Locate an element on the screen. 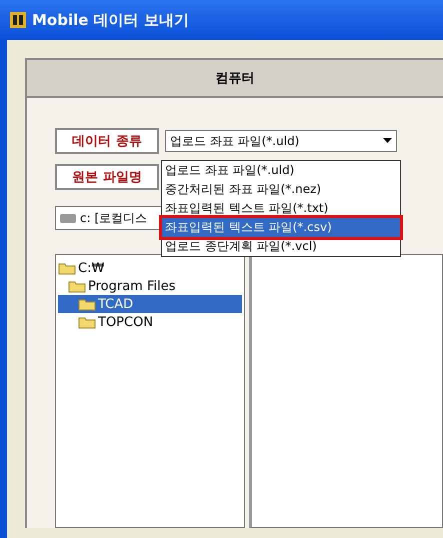 Image resolution: width=443 pixels, height=538 pixels. panel-title: 컴퓨터 is located at coordinates (235, 79).